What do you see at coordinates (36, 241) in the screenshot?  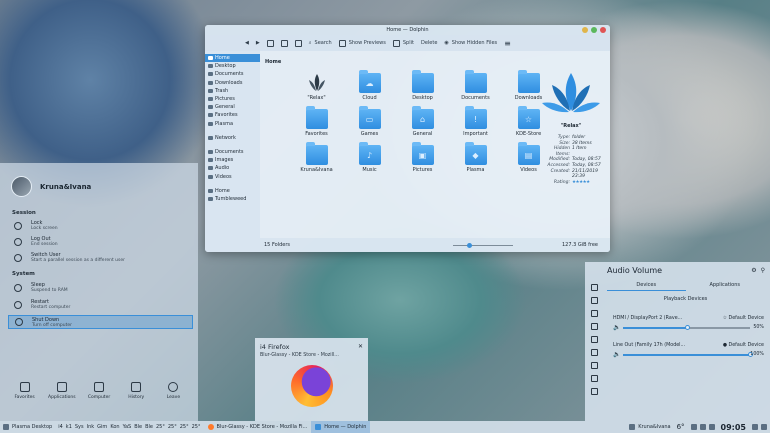 I see `log-out-button: Log Out End session` at bounding box center [36, 241].